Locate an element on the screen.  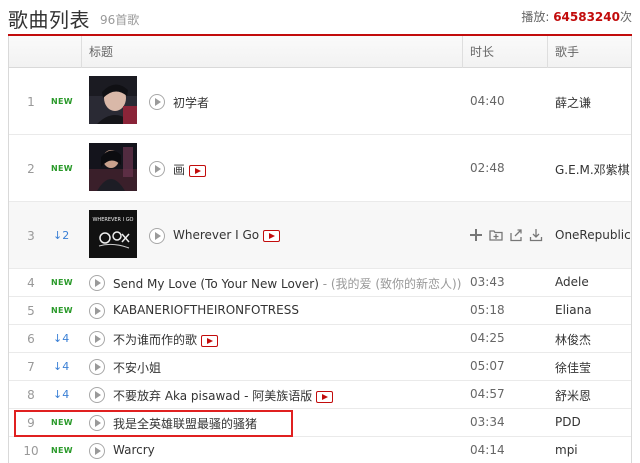
table-row: 6 ↓4 不为谁而作的歌 04:25 林俊杰 is located at coordinates (320, 339).